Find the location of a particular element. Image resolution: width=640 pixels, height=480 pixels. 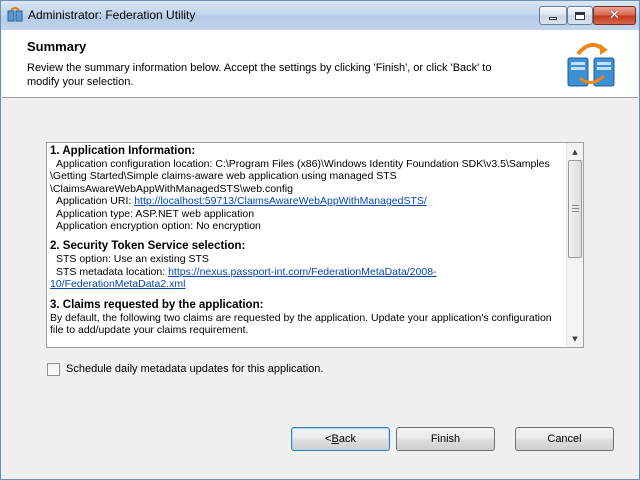

app-icon is located at coordinates (15, 14).